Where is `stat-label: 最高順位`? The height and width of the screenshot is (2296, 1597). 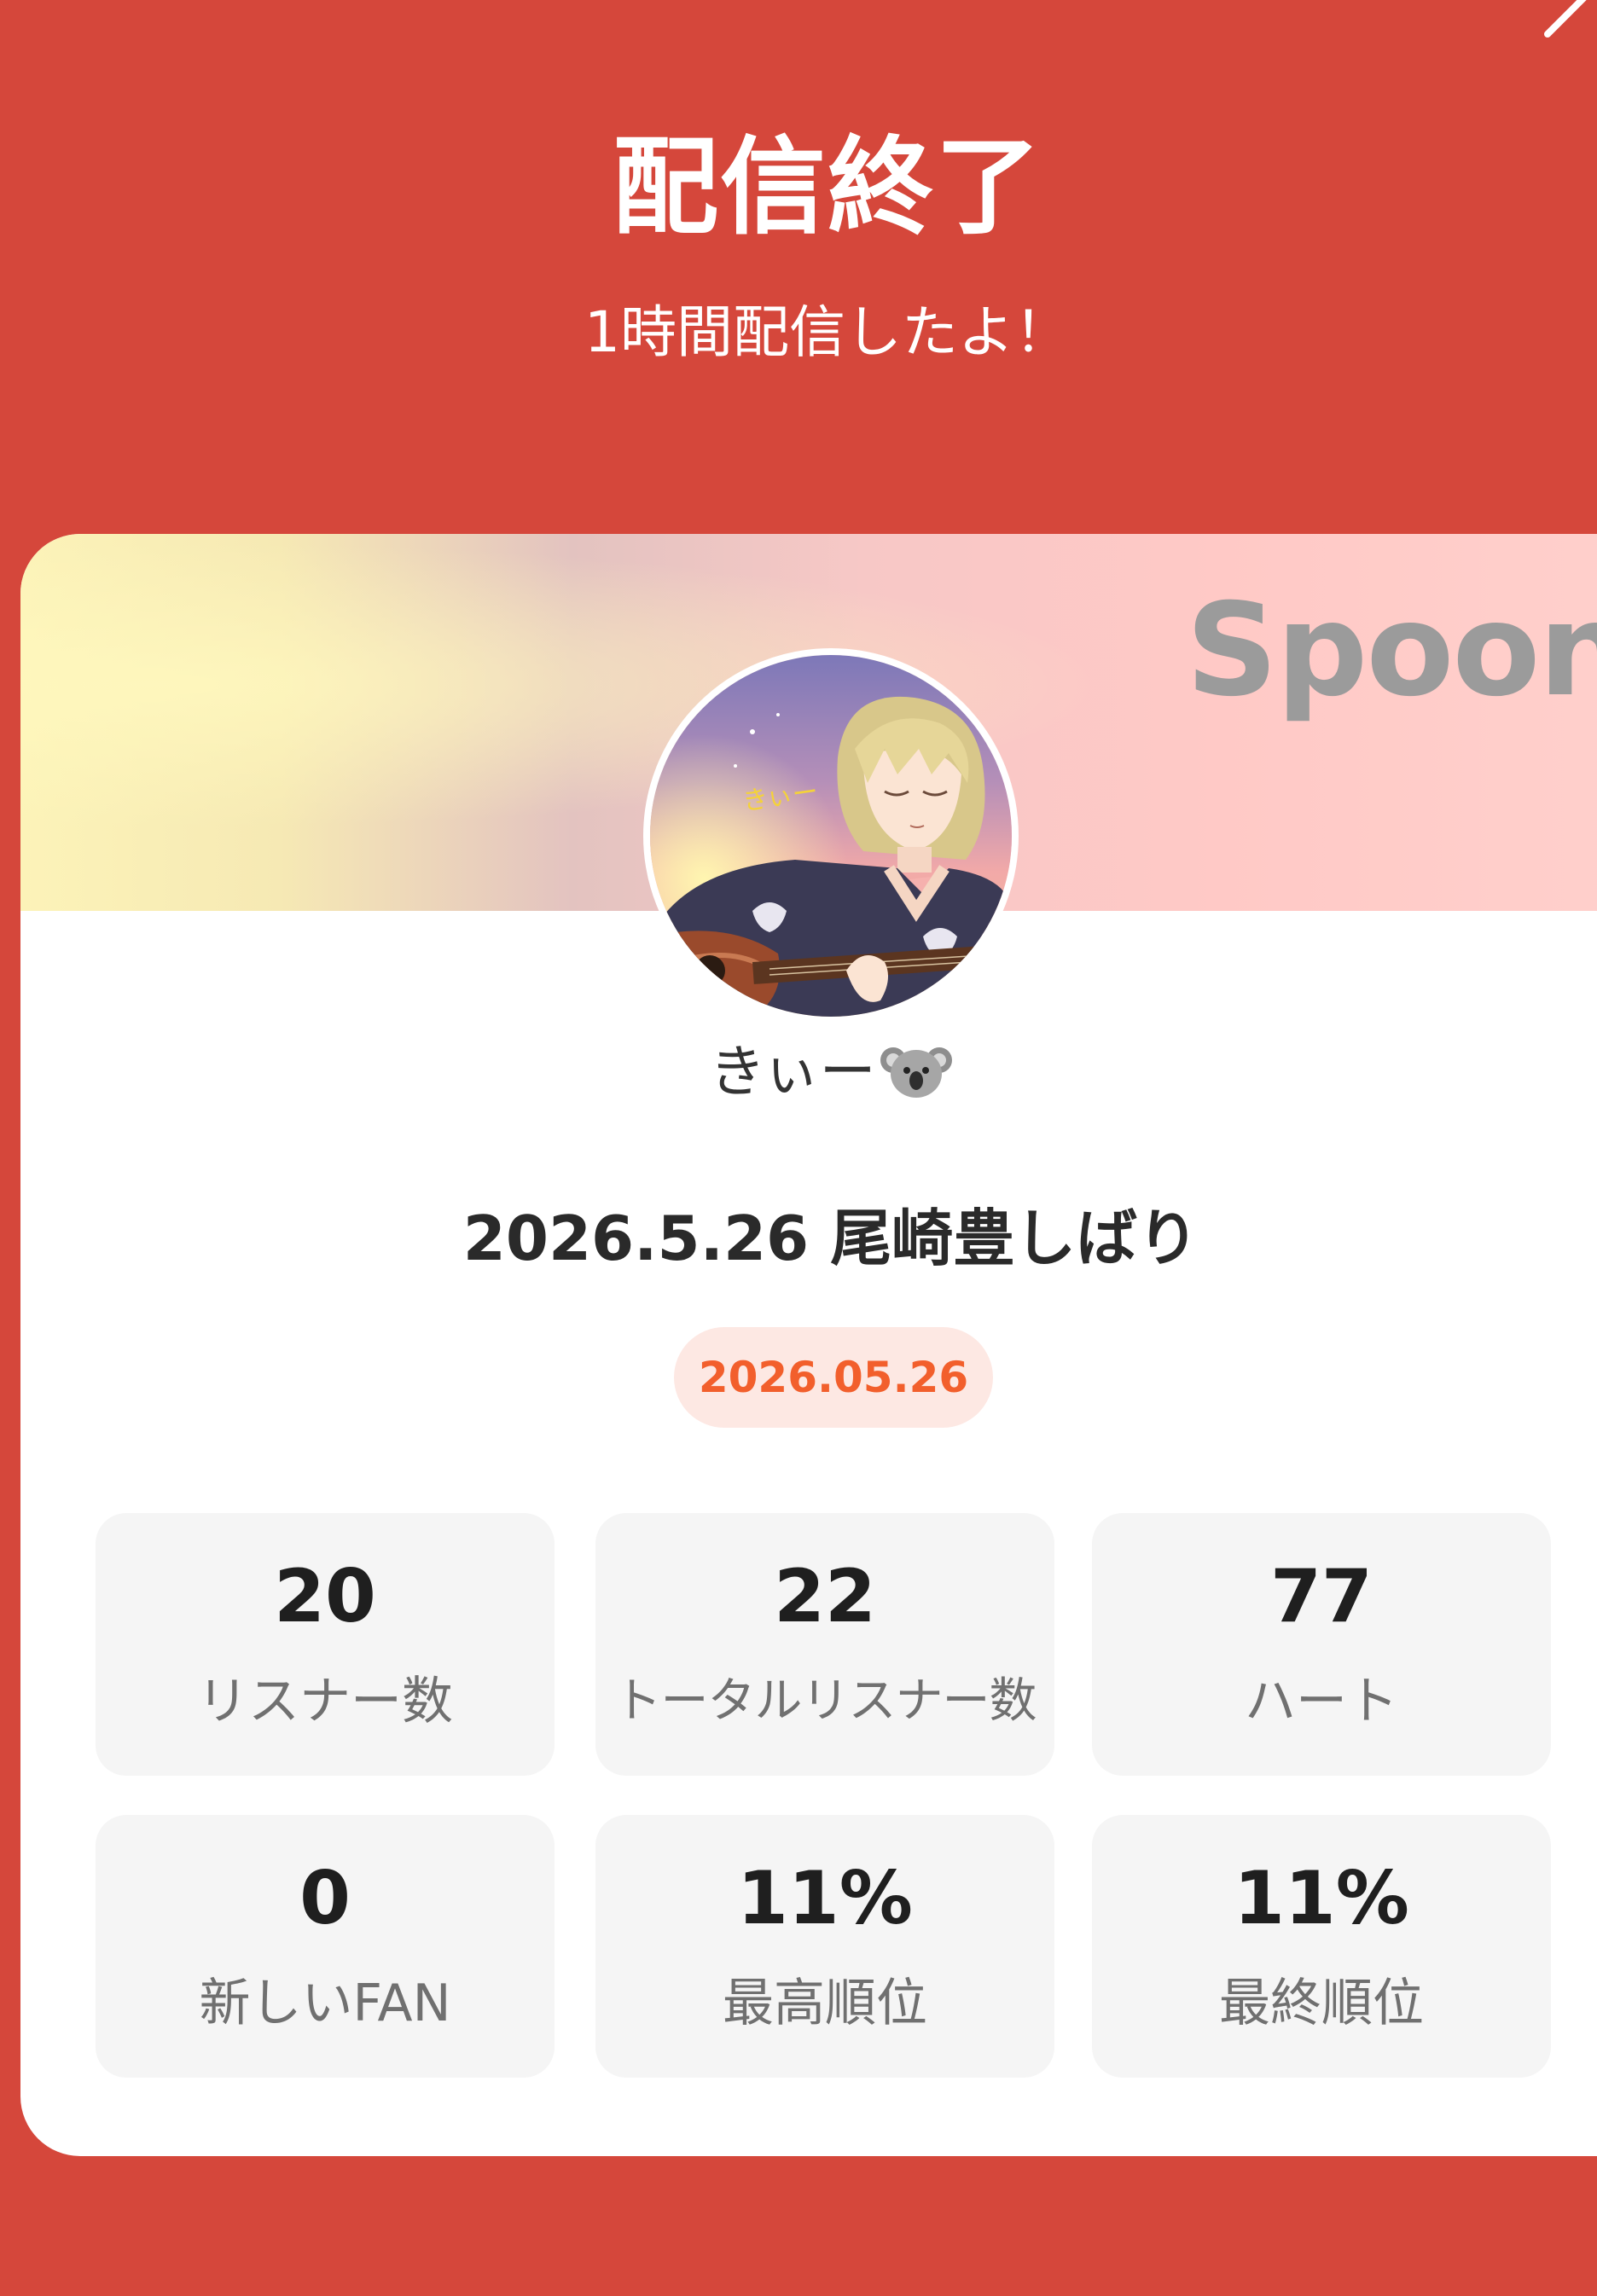 stat-label: 最高順位 is located at coordinates (825, 2003).